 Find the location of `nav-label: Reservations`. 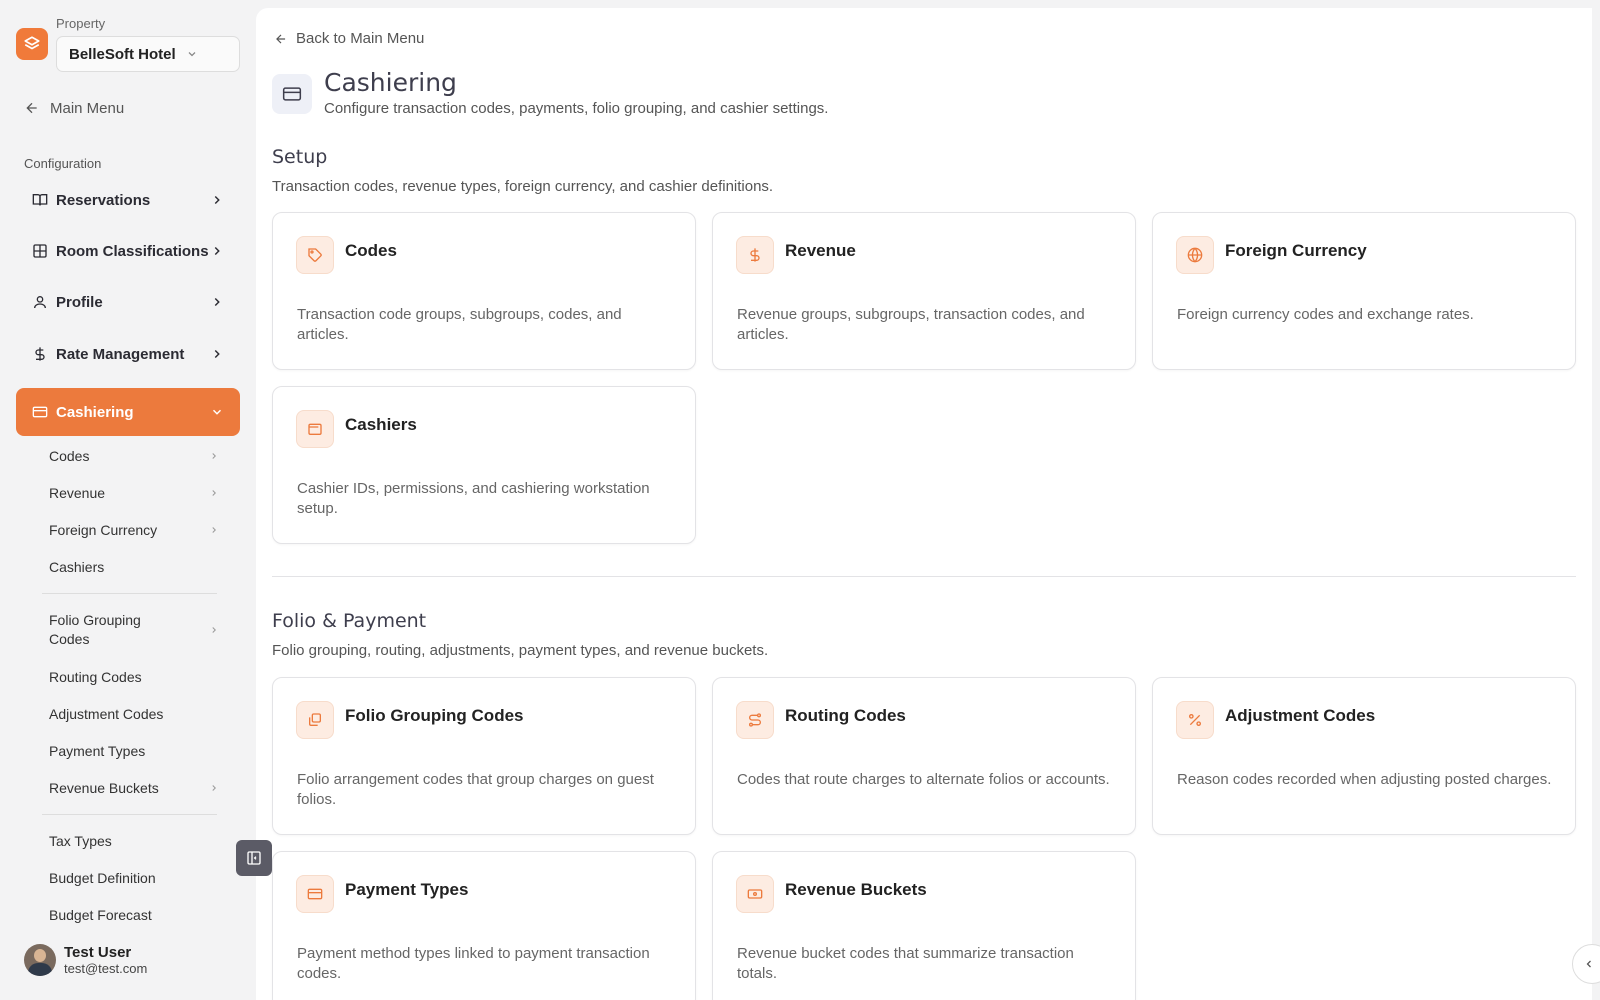

nav-label: Reservations is located at coordinates (103, 200).